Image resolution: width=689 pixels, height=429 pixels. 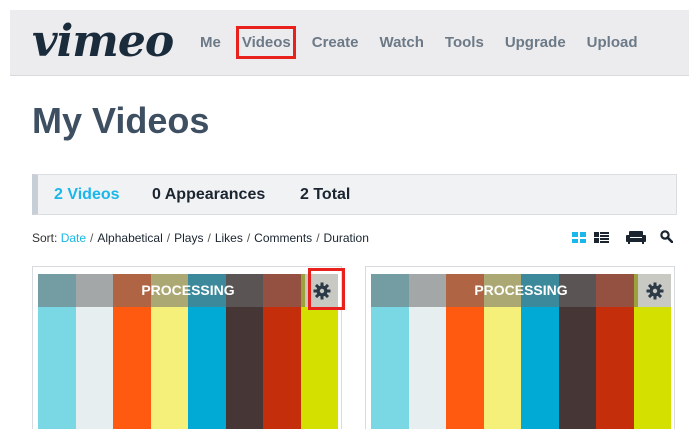 What do you see at coordinates (229, 238) in the screenshot?
I see `sort-likes: Likes` at bounding box center [229, 238].